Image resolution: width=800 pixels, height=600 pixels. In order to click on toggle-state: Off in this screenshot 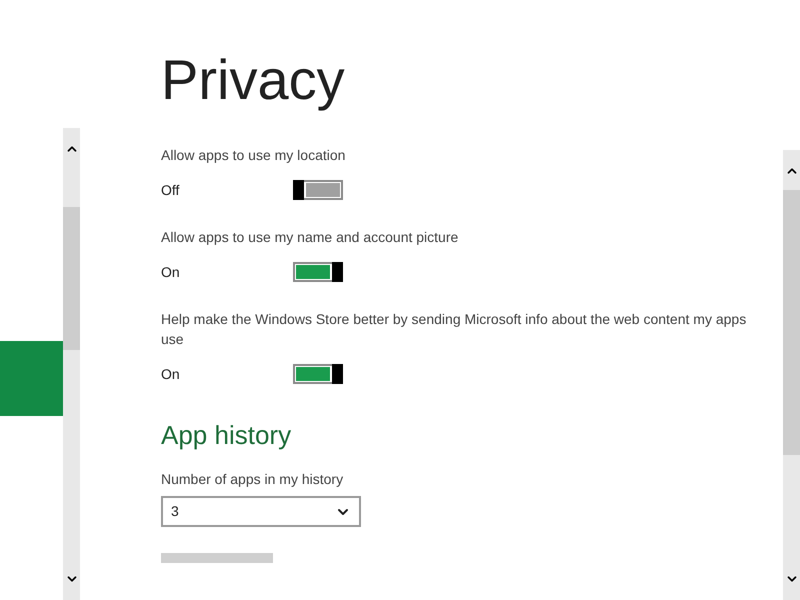, I will do `click(170, 190)`.